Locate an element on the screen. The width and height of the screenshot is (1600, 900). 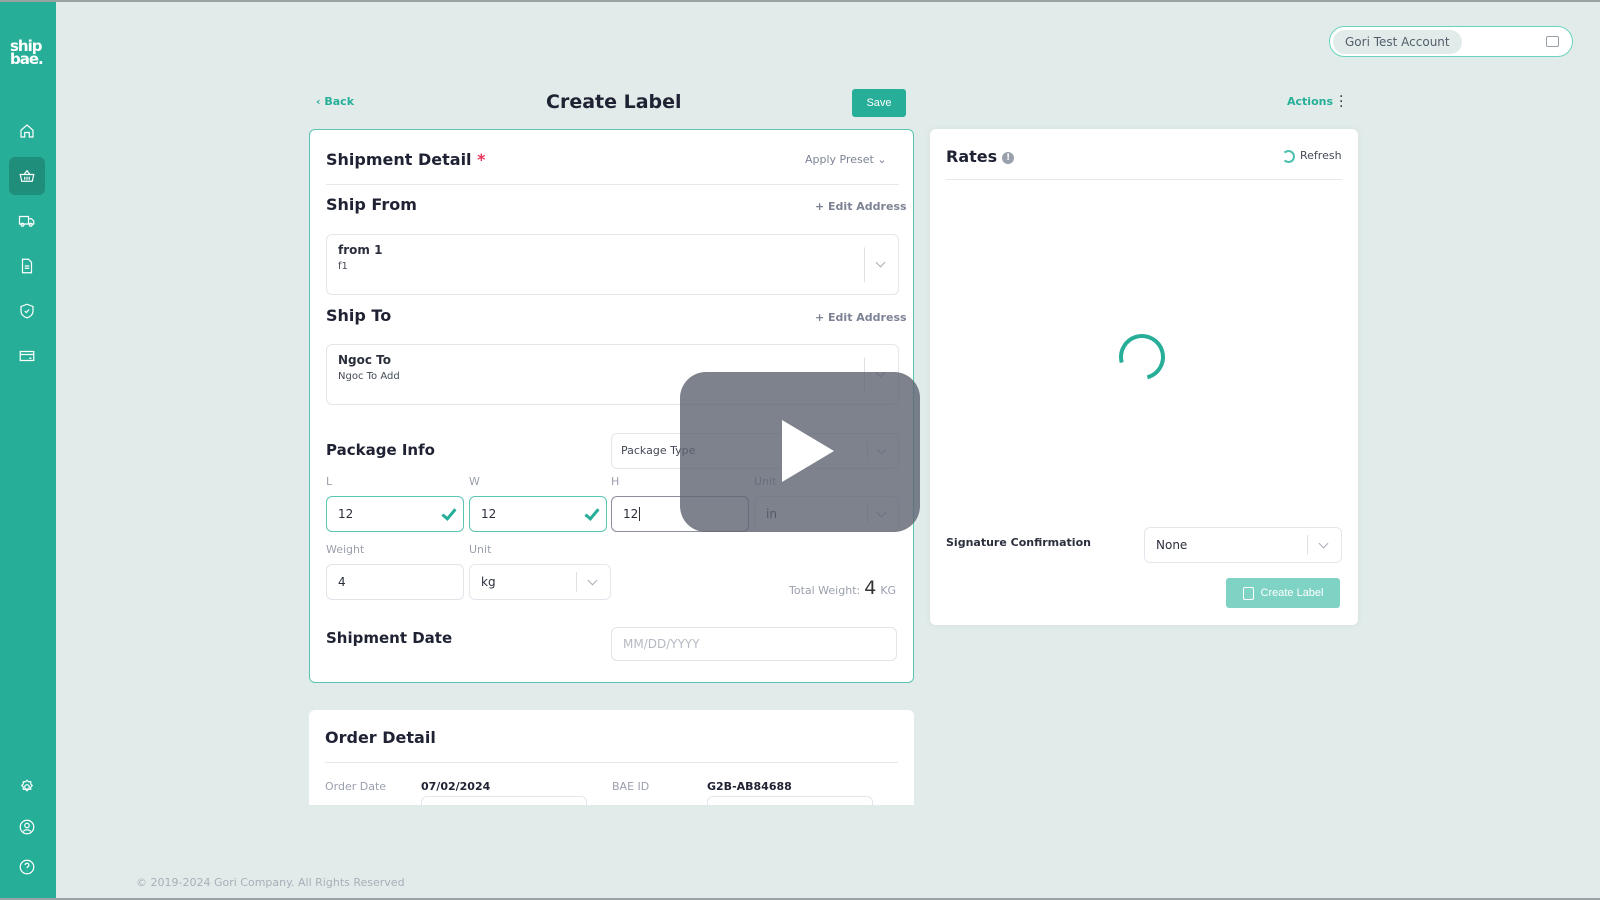
length-input: 12 is located at coordinates (395, 514).